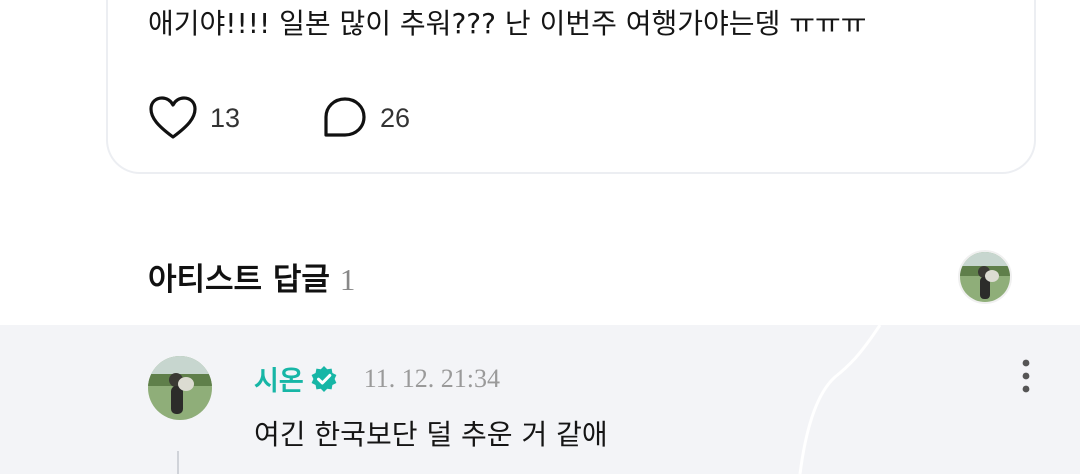  I want to click on reply-meta: 시온 11. 12. 21:34, so click(377, 378).